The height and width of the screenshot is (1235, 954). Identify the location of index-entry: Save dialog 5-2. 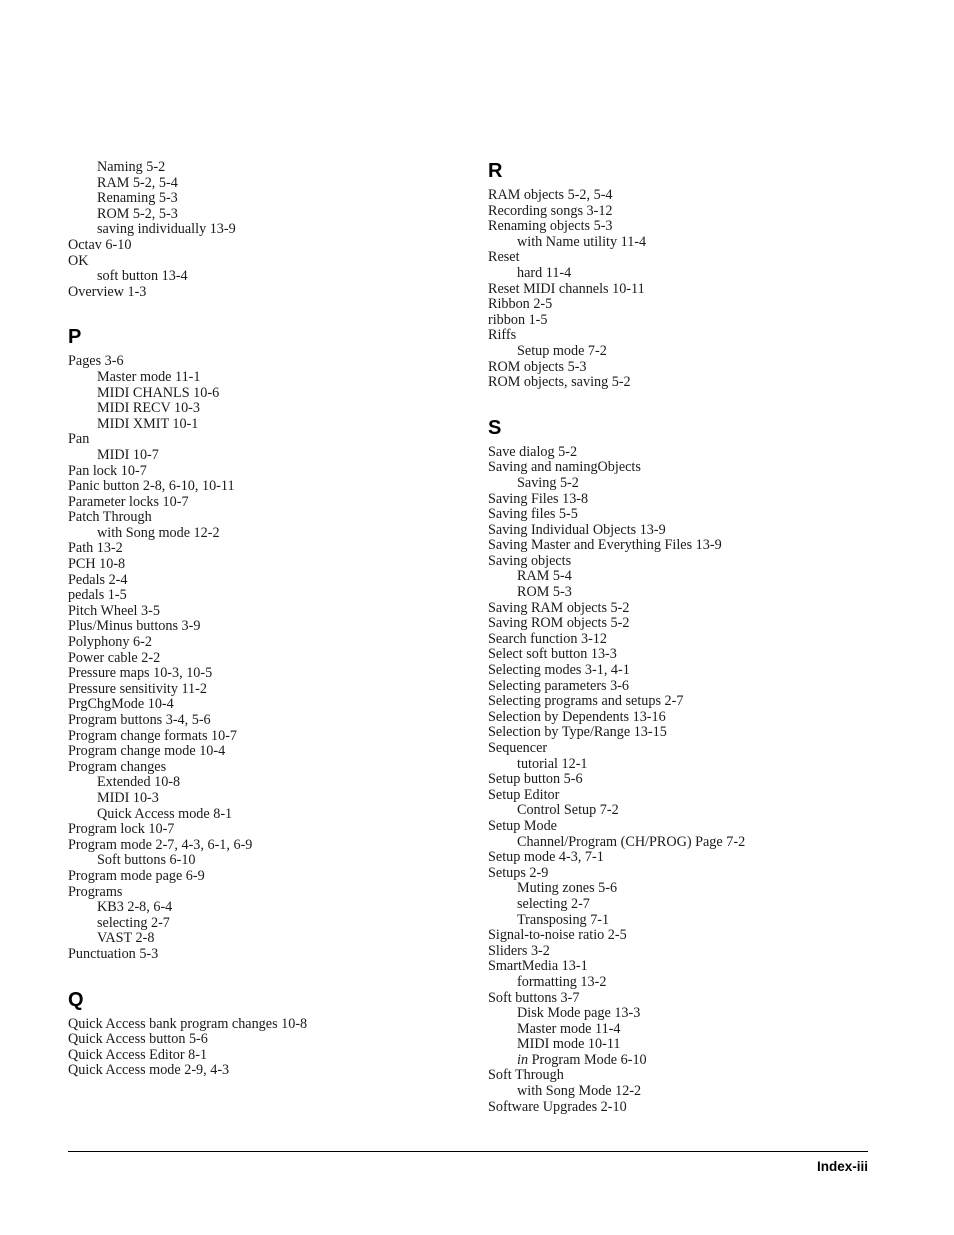
(533, 451).